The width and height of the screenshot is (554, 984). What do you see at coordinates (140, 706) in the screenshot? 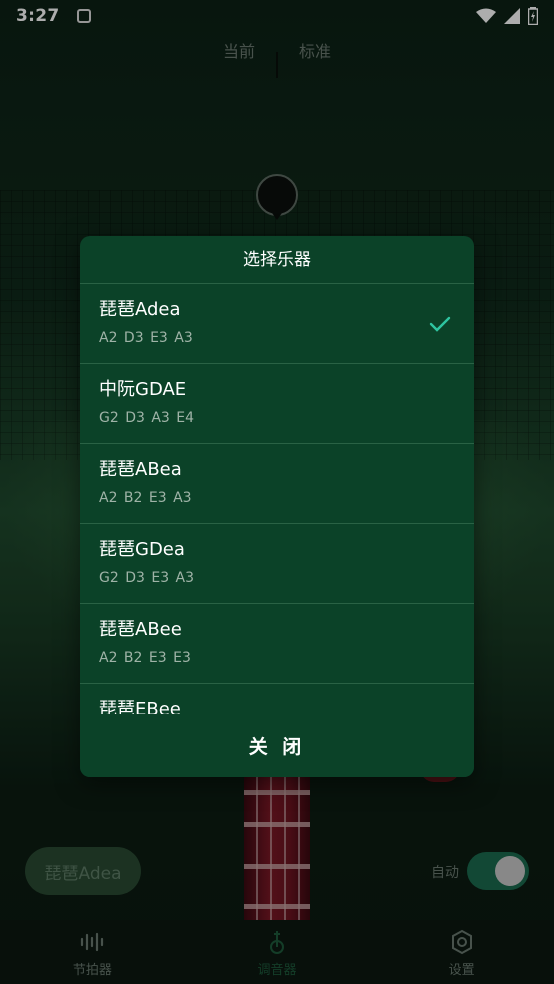
I see `instrument-name: 琵琶EBee` at bounding box center [140, 706].